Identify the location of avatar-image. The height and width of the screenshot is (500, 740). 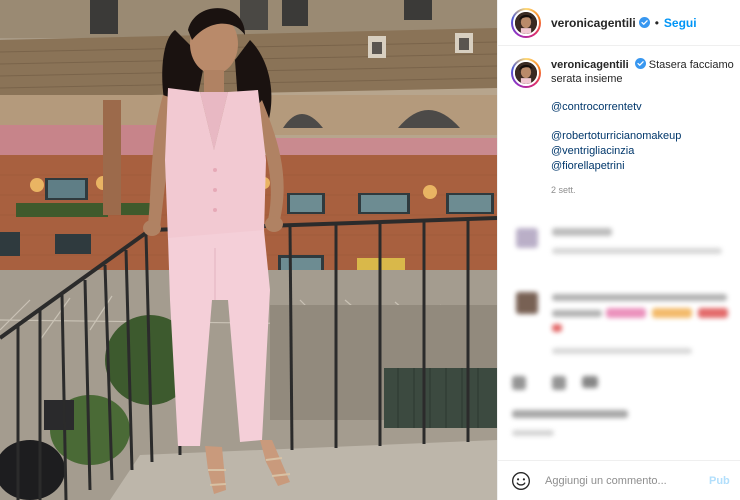
(526, 22).